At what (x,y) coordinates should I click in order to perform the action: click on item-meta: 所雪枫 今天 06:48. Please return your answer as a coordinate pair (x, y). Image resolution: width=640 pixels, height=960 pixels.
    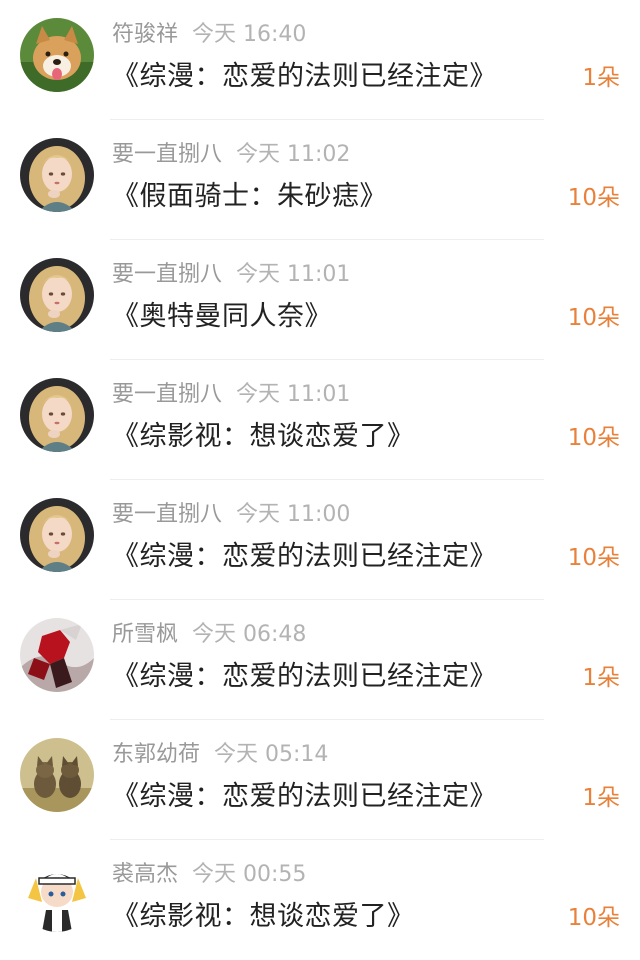
    Looking at the image, I should click on (209, 635).